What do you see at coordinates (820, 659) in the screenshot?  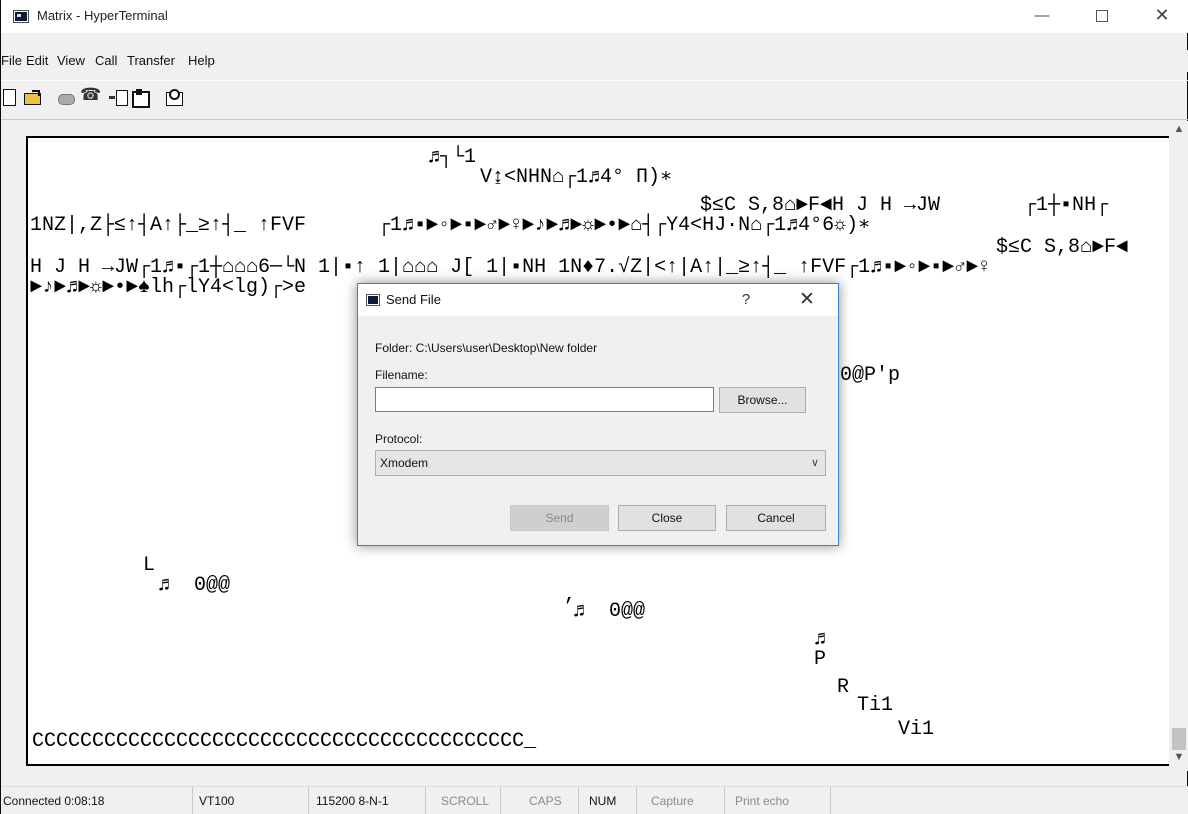 I see `terminal-line: P` at bounding box center [820, 659].